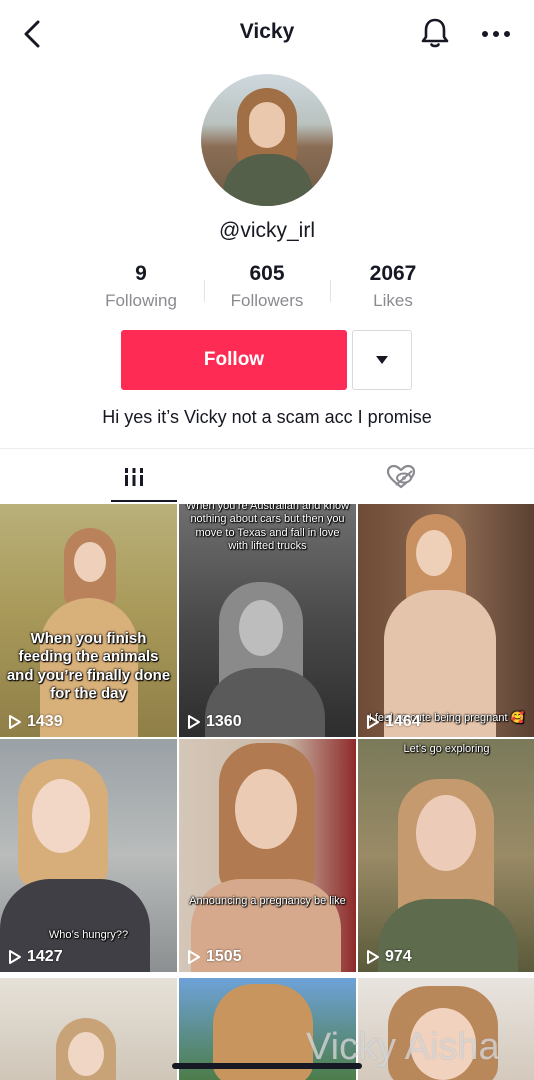 This screenshot has width=534, height=1080. What do you see at coordinates (393, 286) in the screenshot?
I see `stat-likes: 2067 Likes` at bounding box center [393, 286].